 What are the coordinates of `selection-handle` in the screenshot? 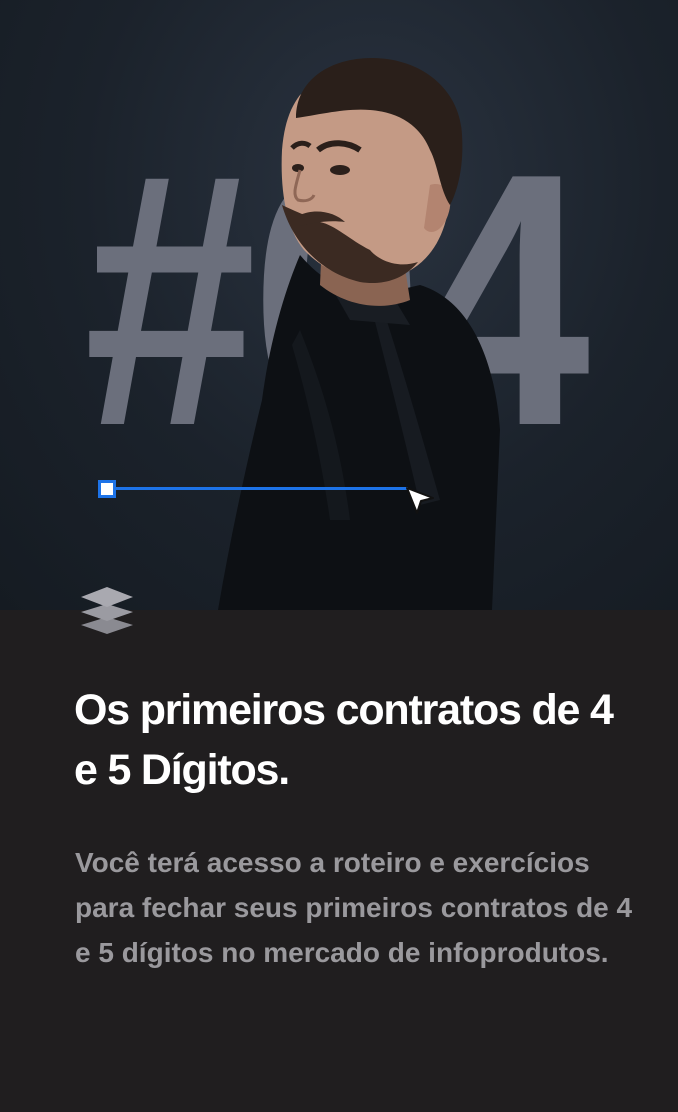 It's located at (107, 489).